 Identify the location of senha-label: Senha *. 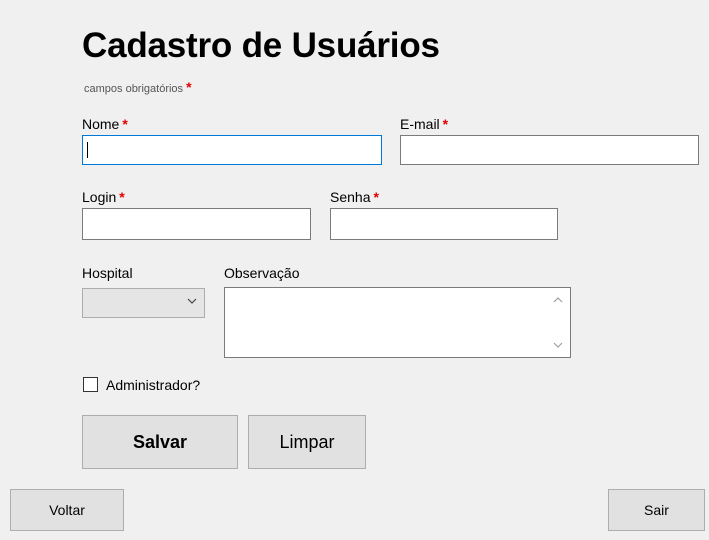
(354, 197).